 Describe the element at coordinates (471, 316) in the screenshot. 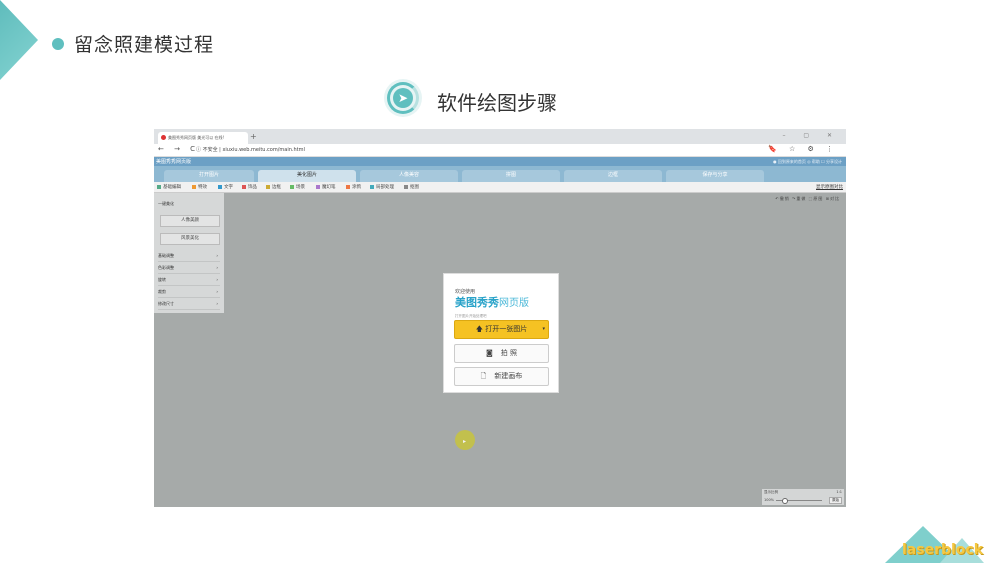

I see `dialog-hint: 打开图片开始处理吧` at that location.